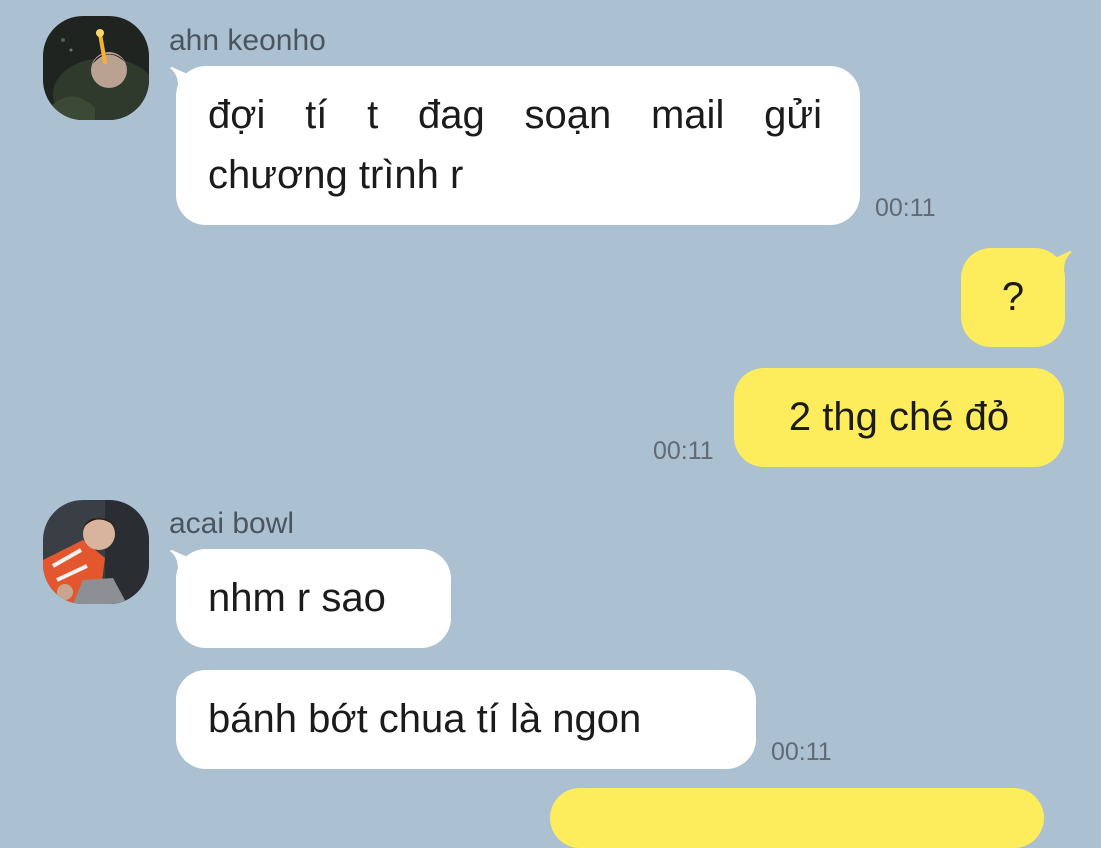 The width and height of the screenshot is (1101, 848). I want to click on message-text: nhm r sao, so click(297, 598).